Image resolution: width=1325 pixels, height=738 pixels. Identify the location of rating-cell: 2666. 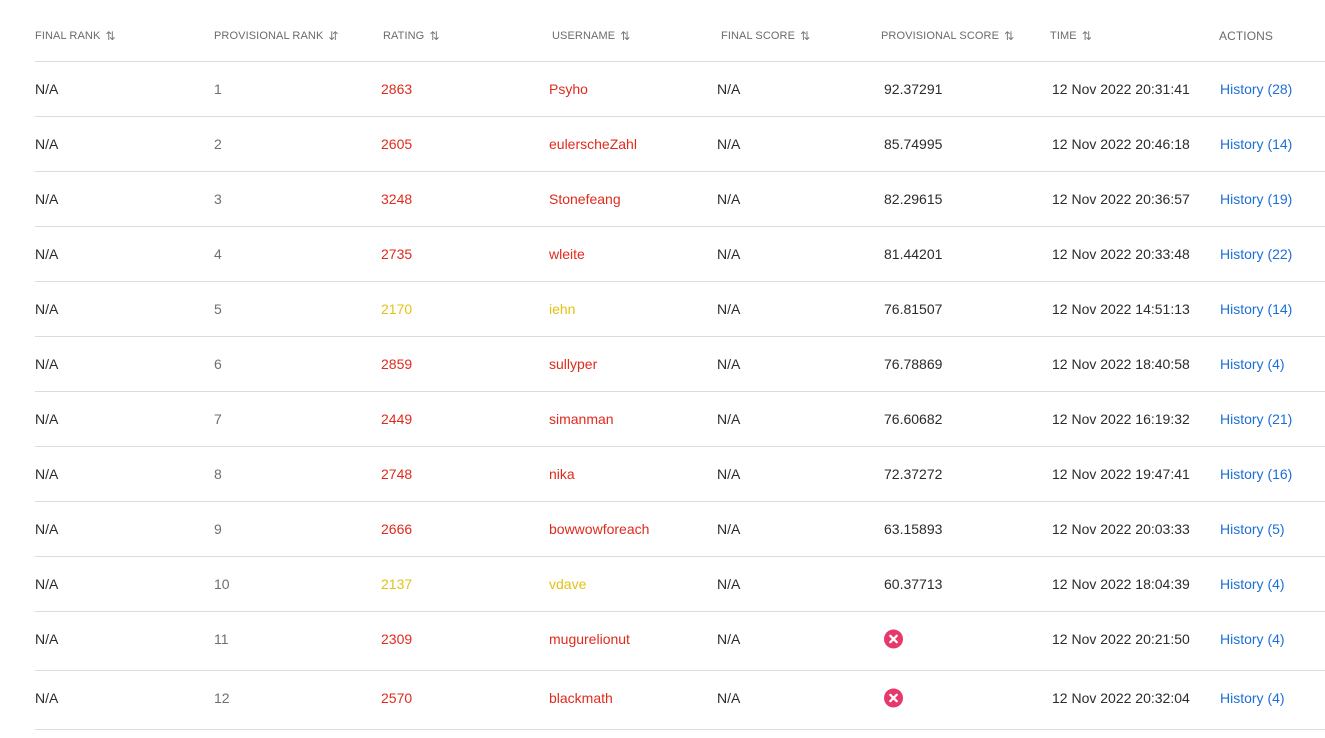
(397, 529).